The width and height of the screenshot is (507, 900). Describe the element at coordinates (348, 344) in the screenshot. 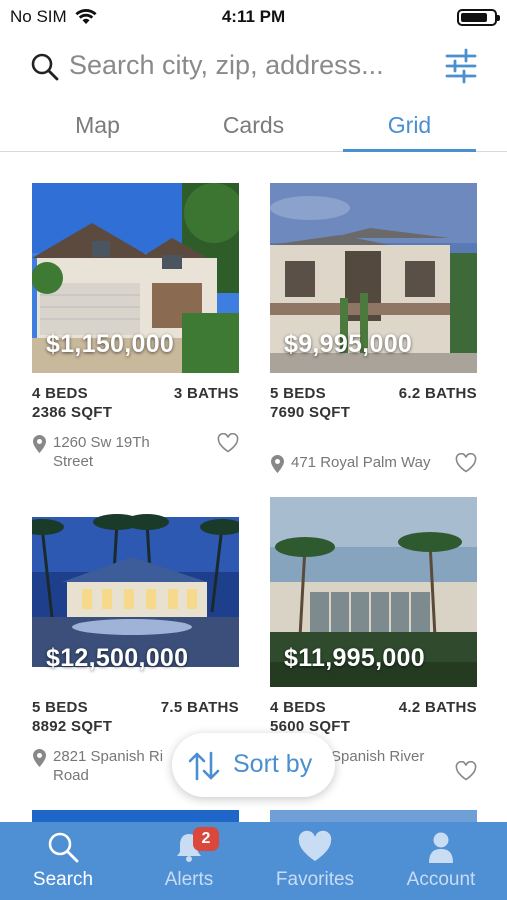

I see `listing-price: $9,995,000` at that location.